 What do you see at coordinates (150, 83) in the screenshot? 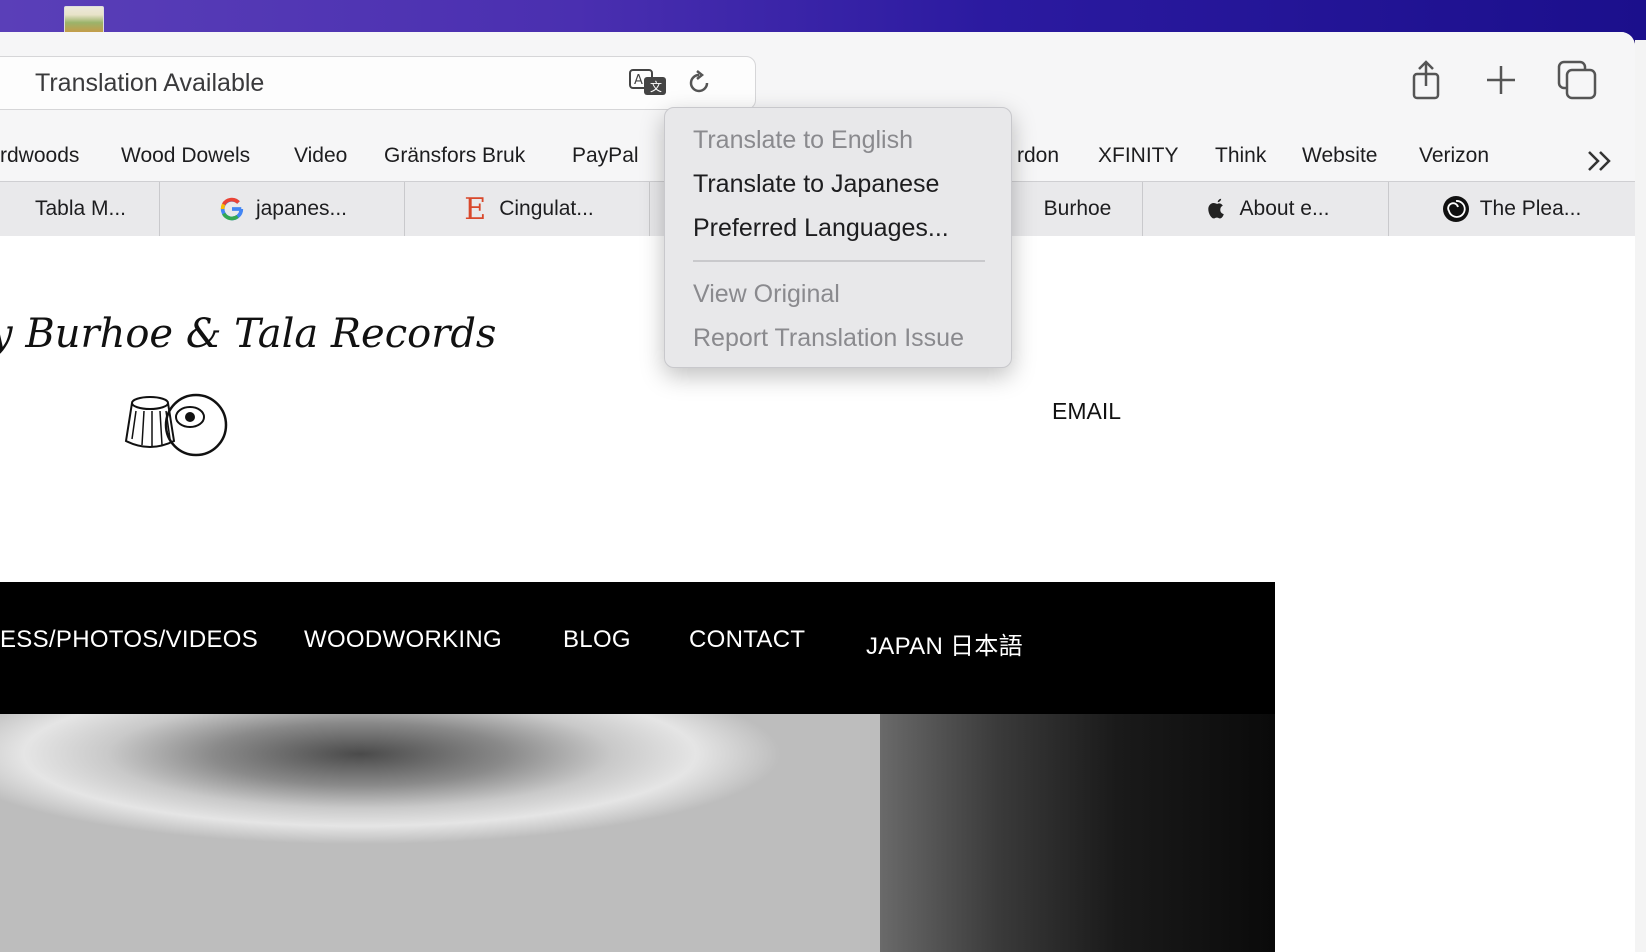
I see `address-bar-text: Translation Available` at bounding box center [150, 83].